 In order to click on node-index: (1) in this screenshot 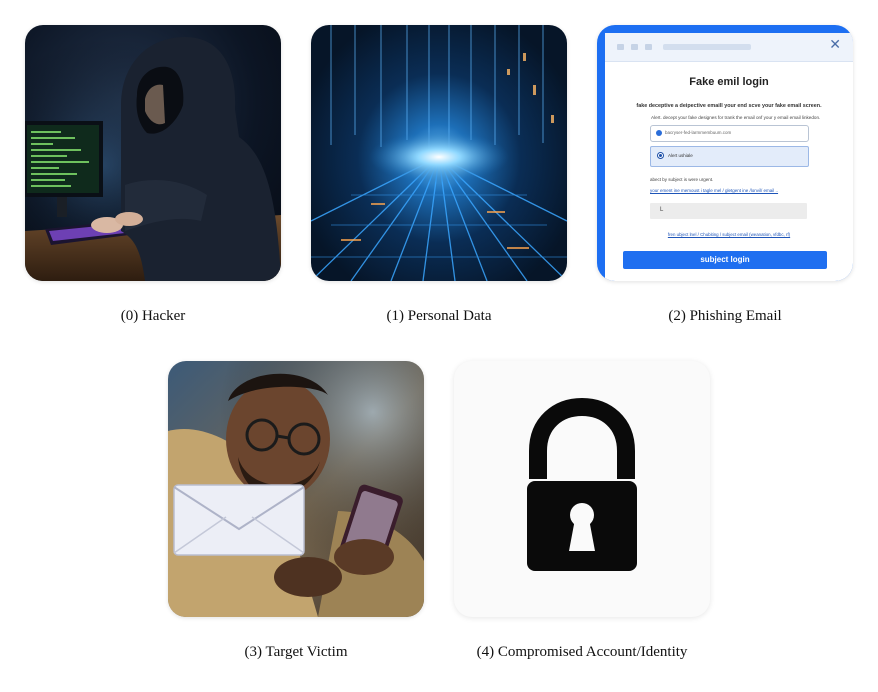, I will do `click(395, 316)`.